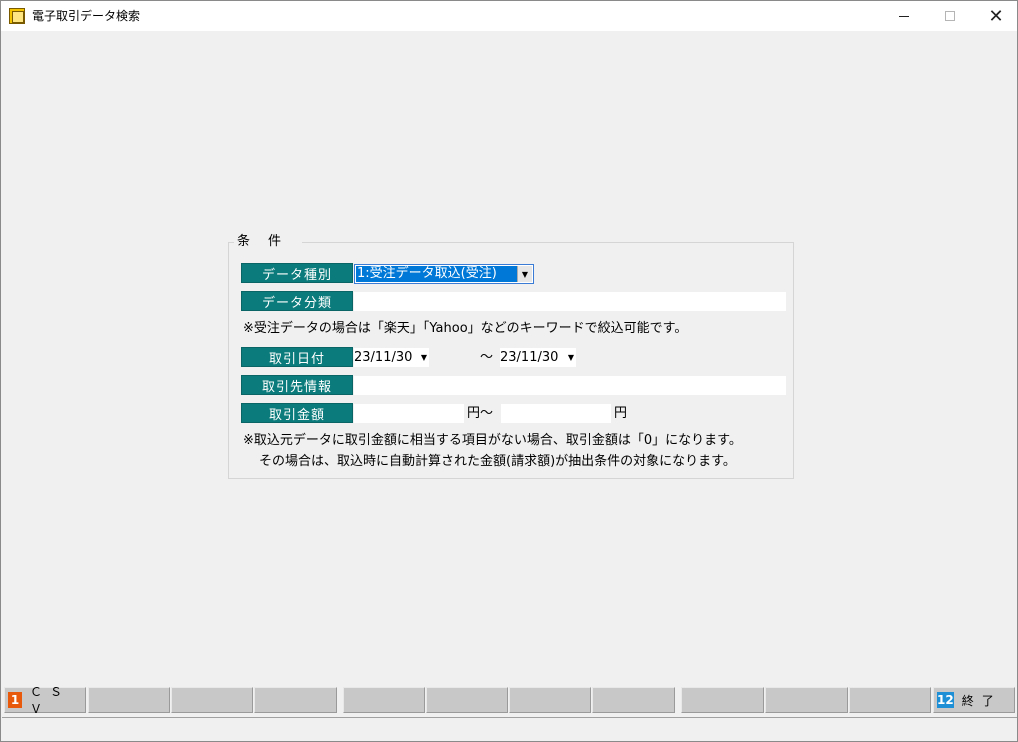 The image size is (1018, 742). What do you see at coordinates (570, 301) in the screenshot?
I see `data-class-input` at bounding box center [570, 301].